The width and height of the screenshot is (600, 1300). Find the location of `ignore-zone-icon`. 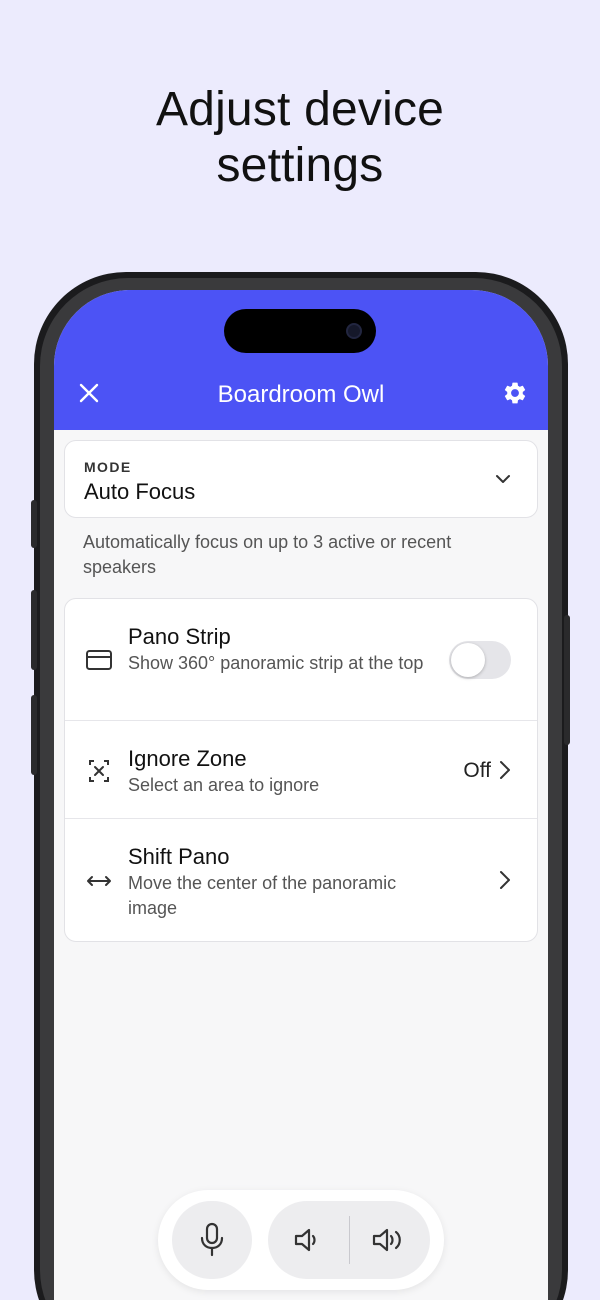

ignore-zone-icon is located at coordinates (99, 771).